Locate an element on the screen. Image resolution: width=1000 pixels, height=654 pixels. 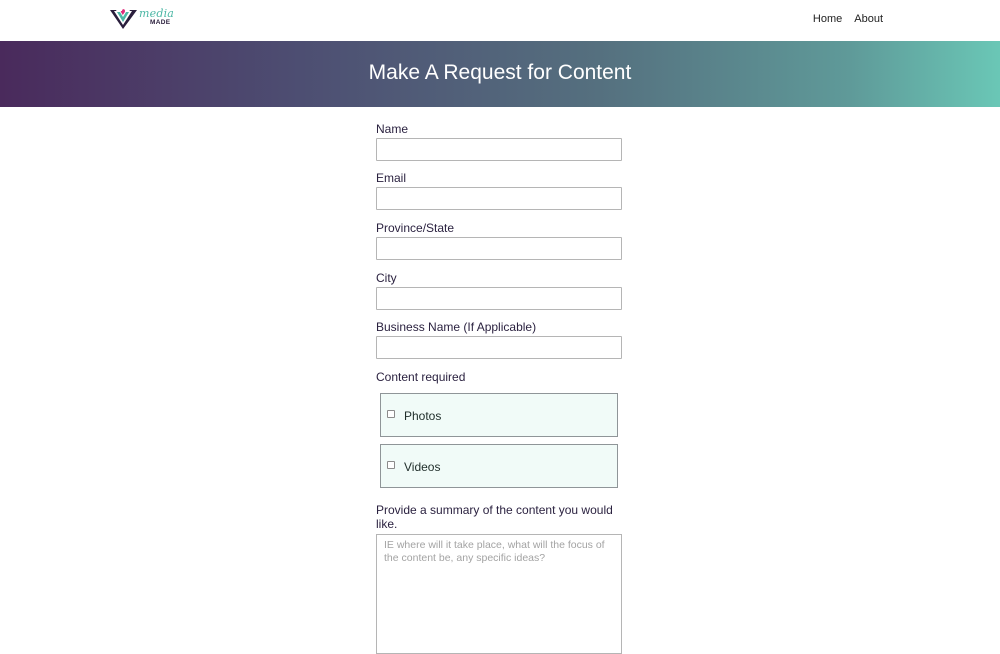
nav-link-about: About is located at coordinates (868, 19).